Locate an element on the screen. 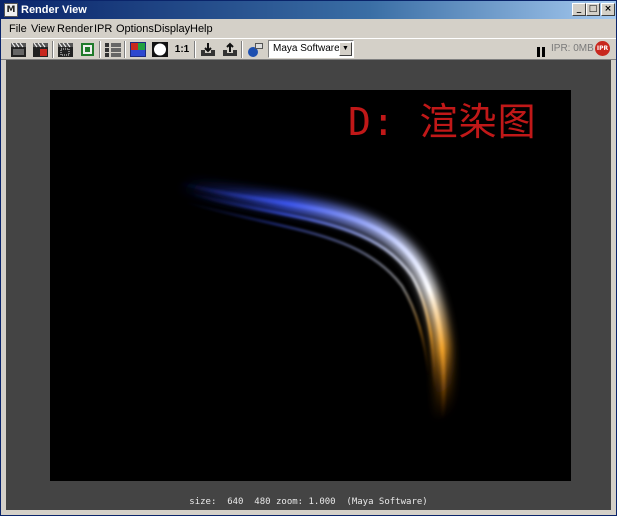 The height and width of the screenshot is (516, 617). menu-view: View is located at coordinates (43, 29).